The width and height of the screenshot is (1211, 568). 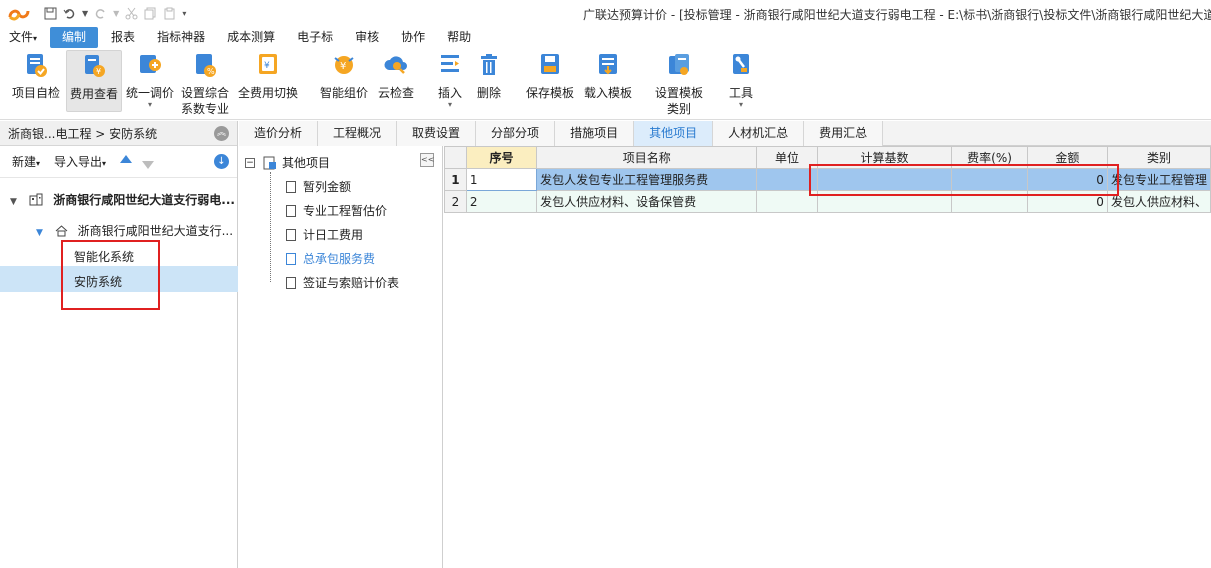 What do you see at coordinates (287, 162) in the screenshot?
I see `tree-root-other-items: − 其他项目` at bounding box center [287, 162].